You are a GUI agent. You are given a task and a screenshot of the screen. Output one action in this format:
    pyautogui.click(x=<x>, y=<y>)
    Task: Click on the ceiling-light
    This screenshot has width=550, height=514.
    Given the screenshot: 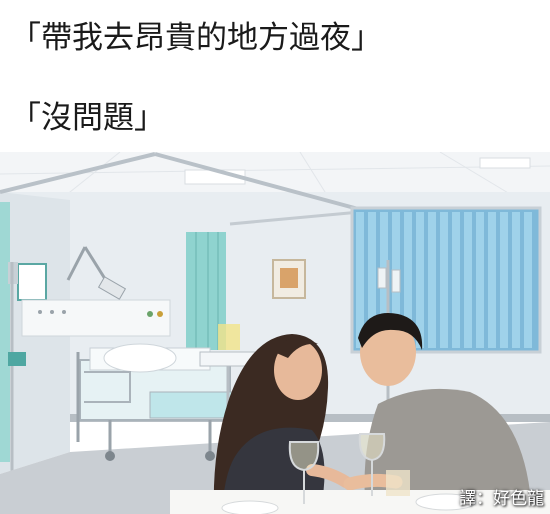 What is the action you would take?
    pyautogui.click(x=505, y=163)
    